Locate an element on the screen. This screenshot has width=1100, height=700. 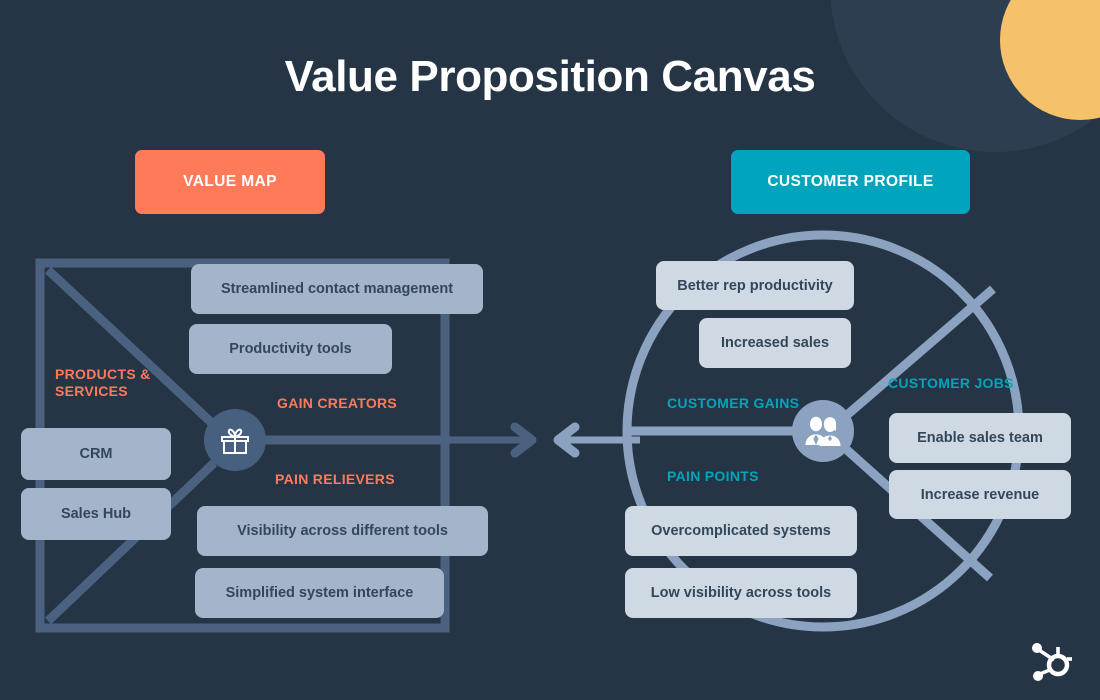
customers-people-icon is located at coordinates (823, 431).